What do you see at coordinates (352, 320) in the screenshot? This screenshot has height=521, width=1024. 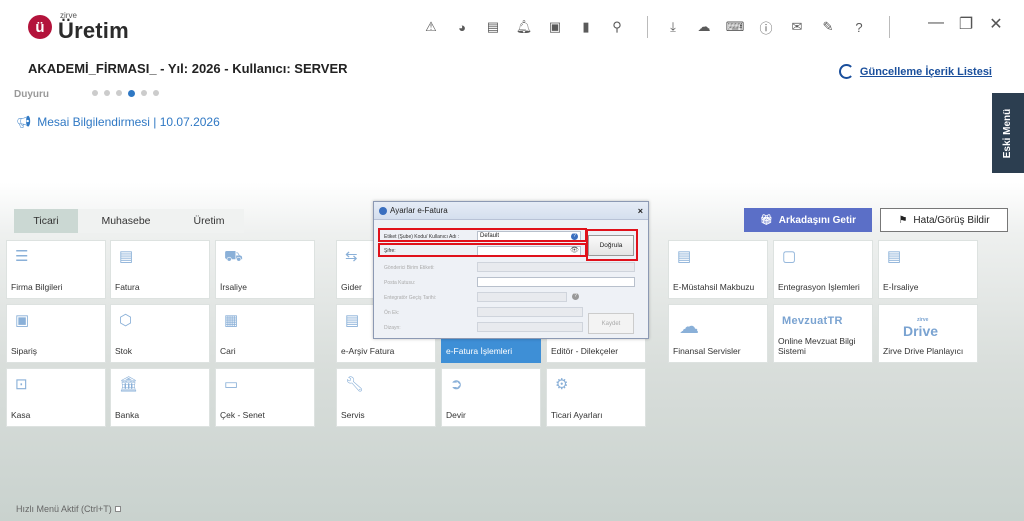 I see `archive-invoice-icon: ▤` at bounding box center [352, 320].